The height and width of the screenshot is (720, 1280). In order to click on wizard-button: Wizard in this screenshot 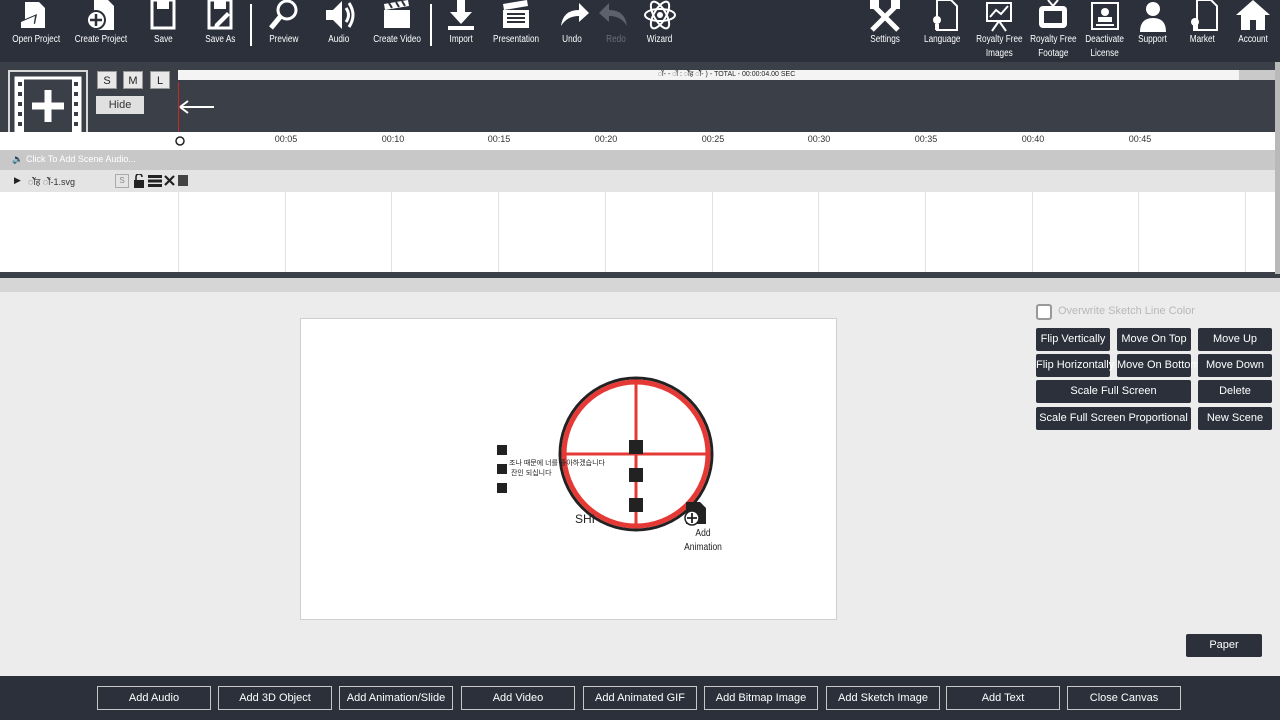, I will do `click(660, 31)`.